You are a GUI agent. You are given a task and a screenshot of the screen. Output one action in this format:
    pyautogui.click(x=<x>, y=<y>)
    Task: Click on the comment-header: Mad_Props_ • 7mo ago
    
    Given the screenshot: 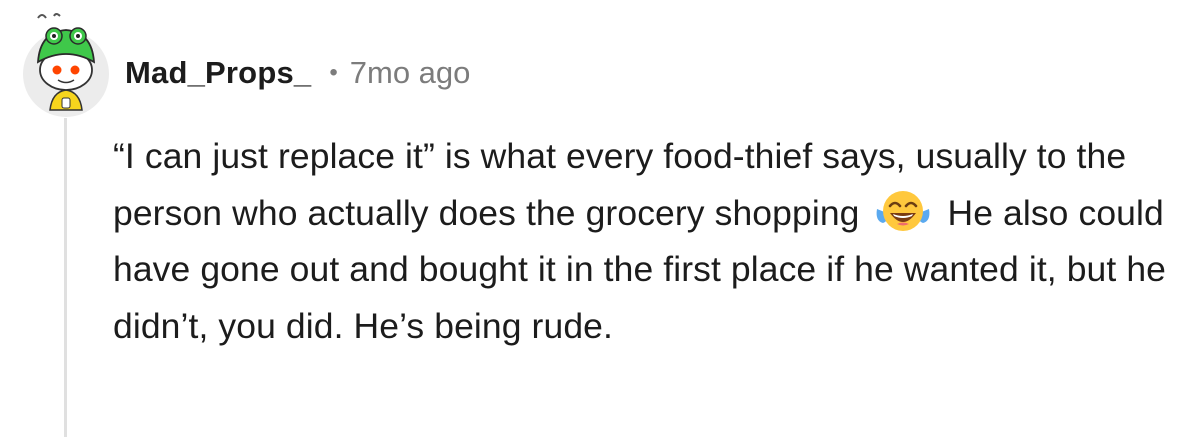 What is the action you would take?
    pyautogui.click(x=297, y=73)
    